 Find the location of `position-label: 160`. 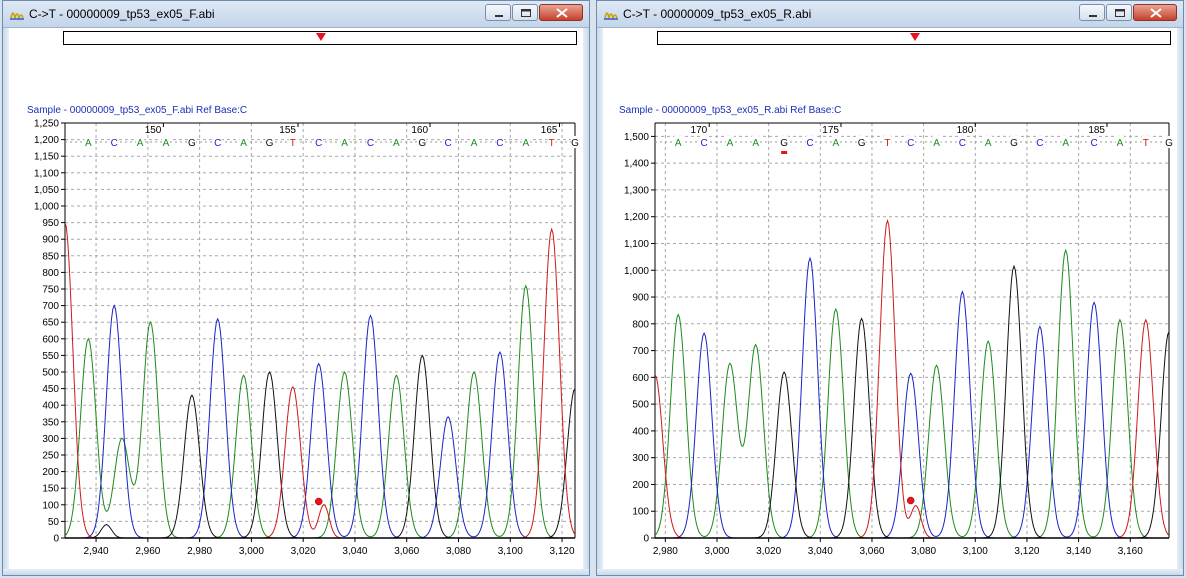

position-label: 160 is located at coordinates (419, 130).